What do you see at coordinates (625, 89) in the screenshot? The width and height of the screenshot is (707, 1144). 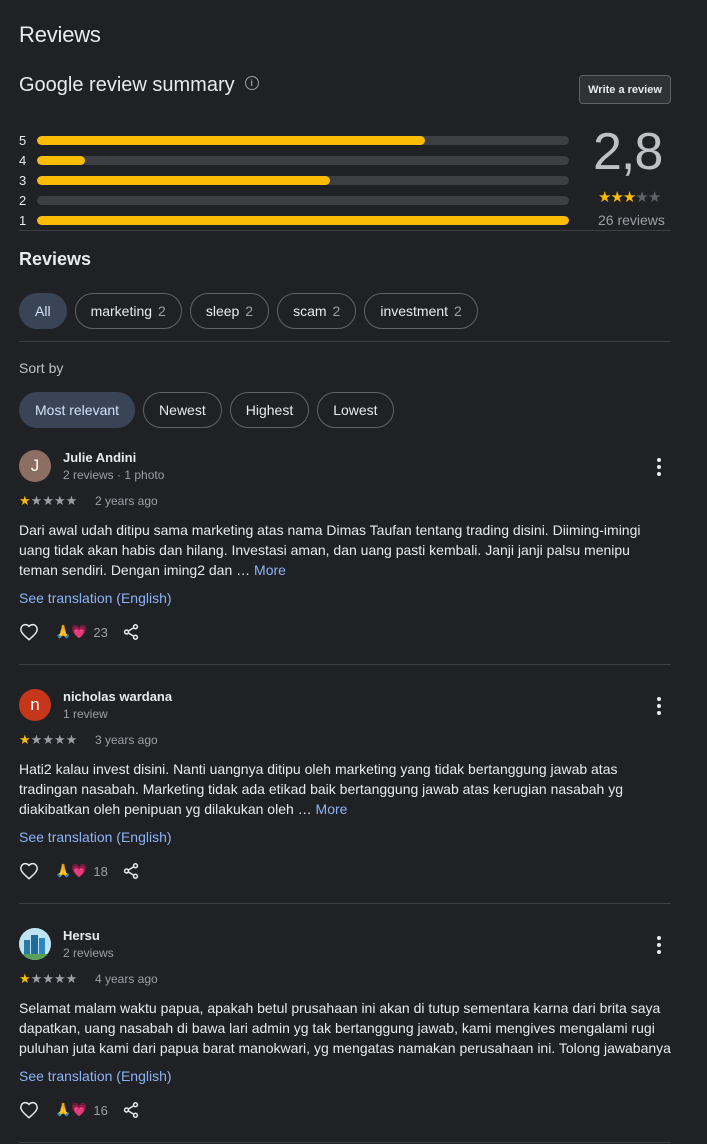 I see `write-review-button: Write a review` at bounding box center [625, 89].